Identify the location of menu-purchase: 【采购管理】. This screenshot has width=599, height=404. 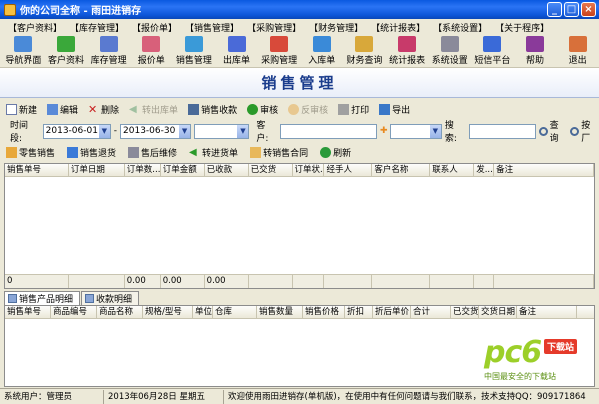
(274, 27).